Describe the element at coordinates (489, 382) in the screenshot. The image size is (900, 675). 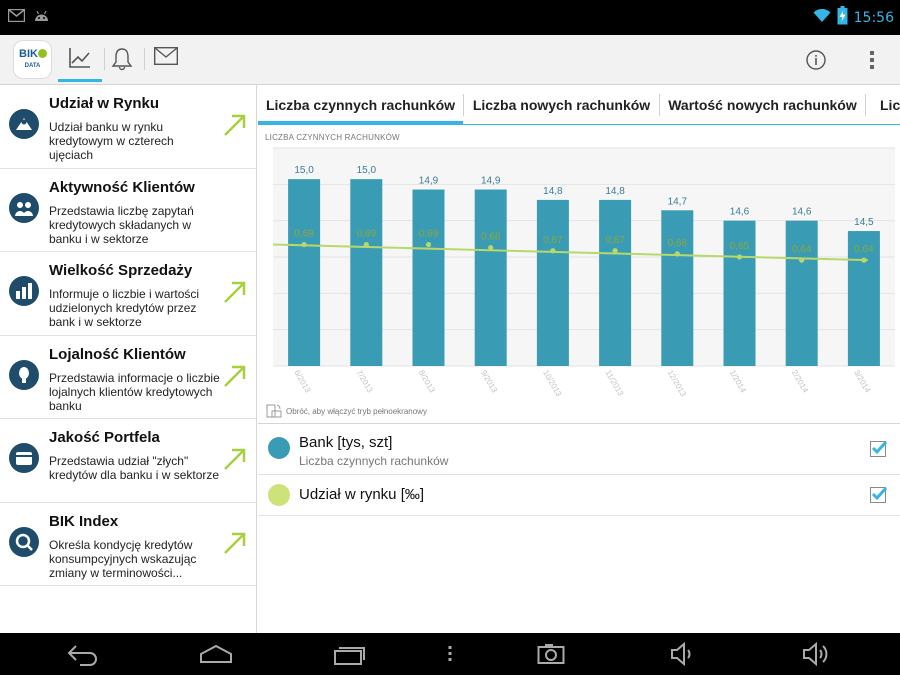
I see `x-tick-label: 9/2013` at that location.